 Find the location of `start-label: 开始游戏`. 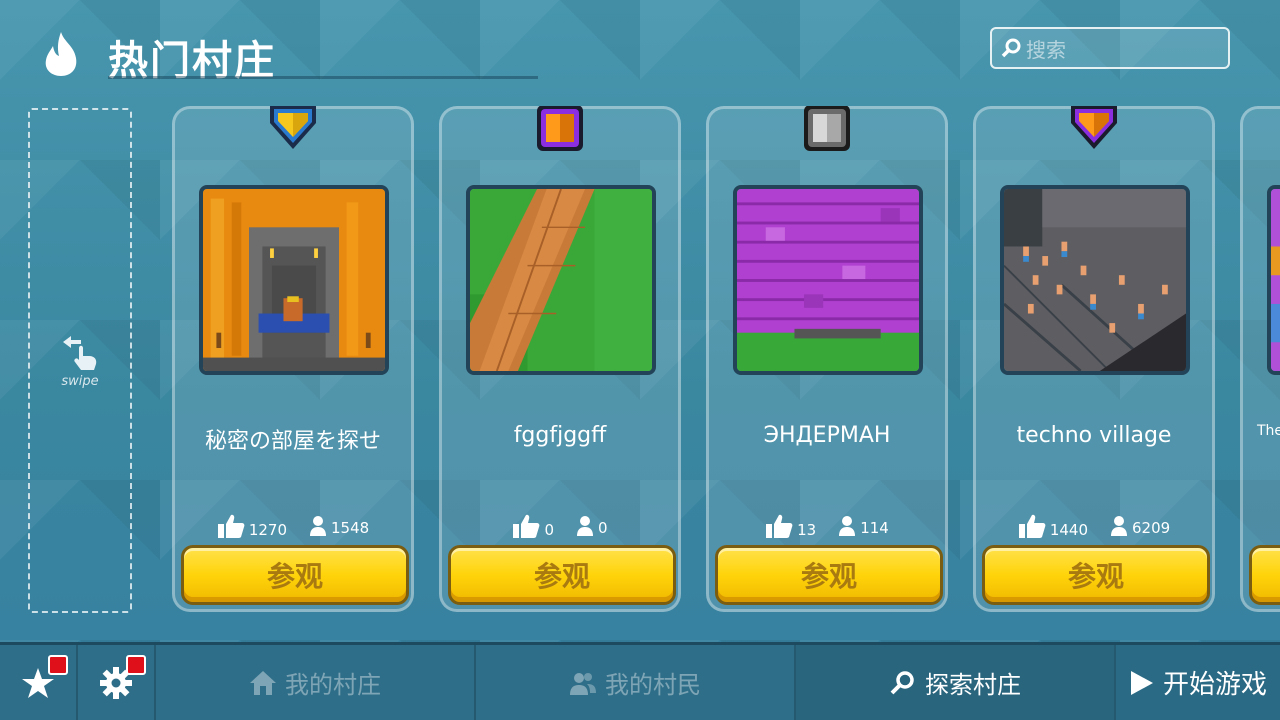

start-label: 开始游戏 is located at coordinates (1214, 685).